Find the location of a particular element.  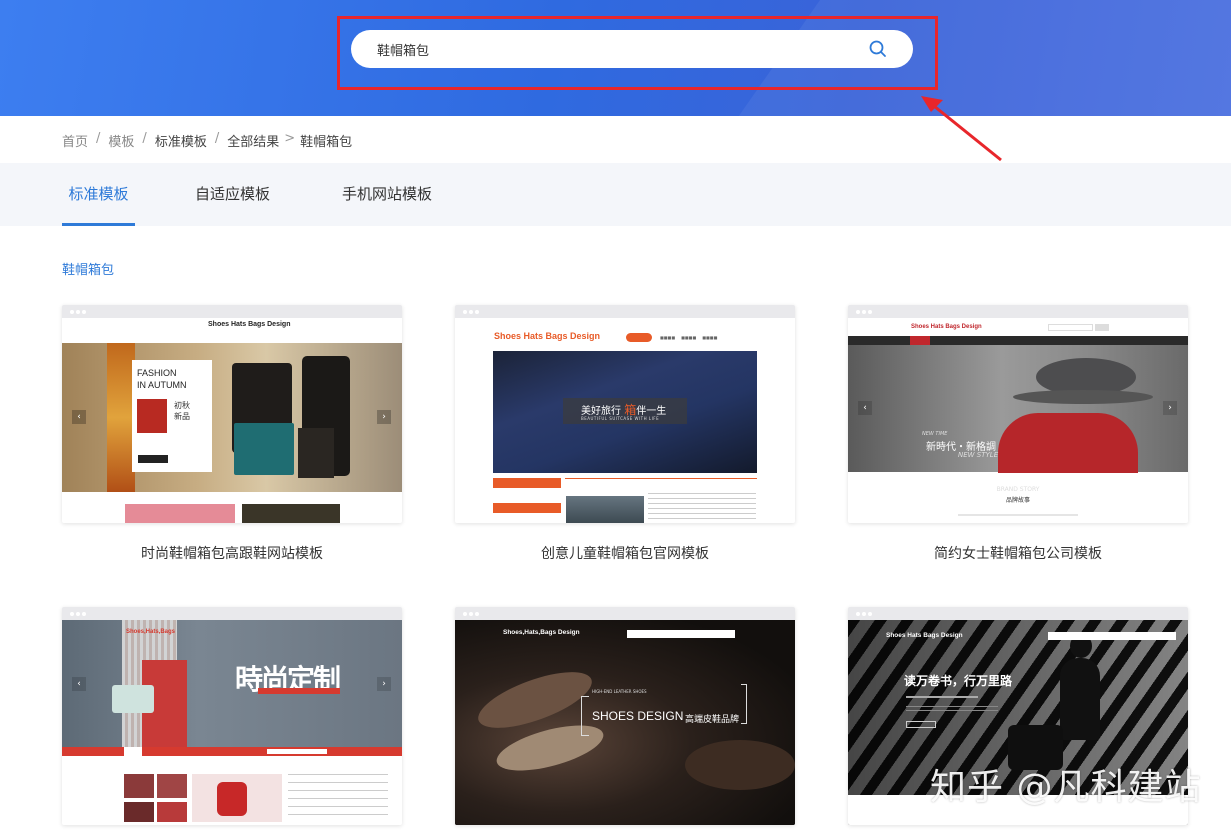

tab-mobile: 手机网站模板 is located at coordinates (387, 194).